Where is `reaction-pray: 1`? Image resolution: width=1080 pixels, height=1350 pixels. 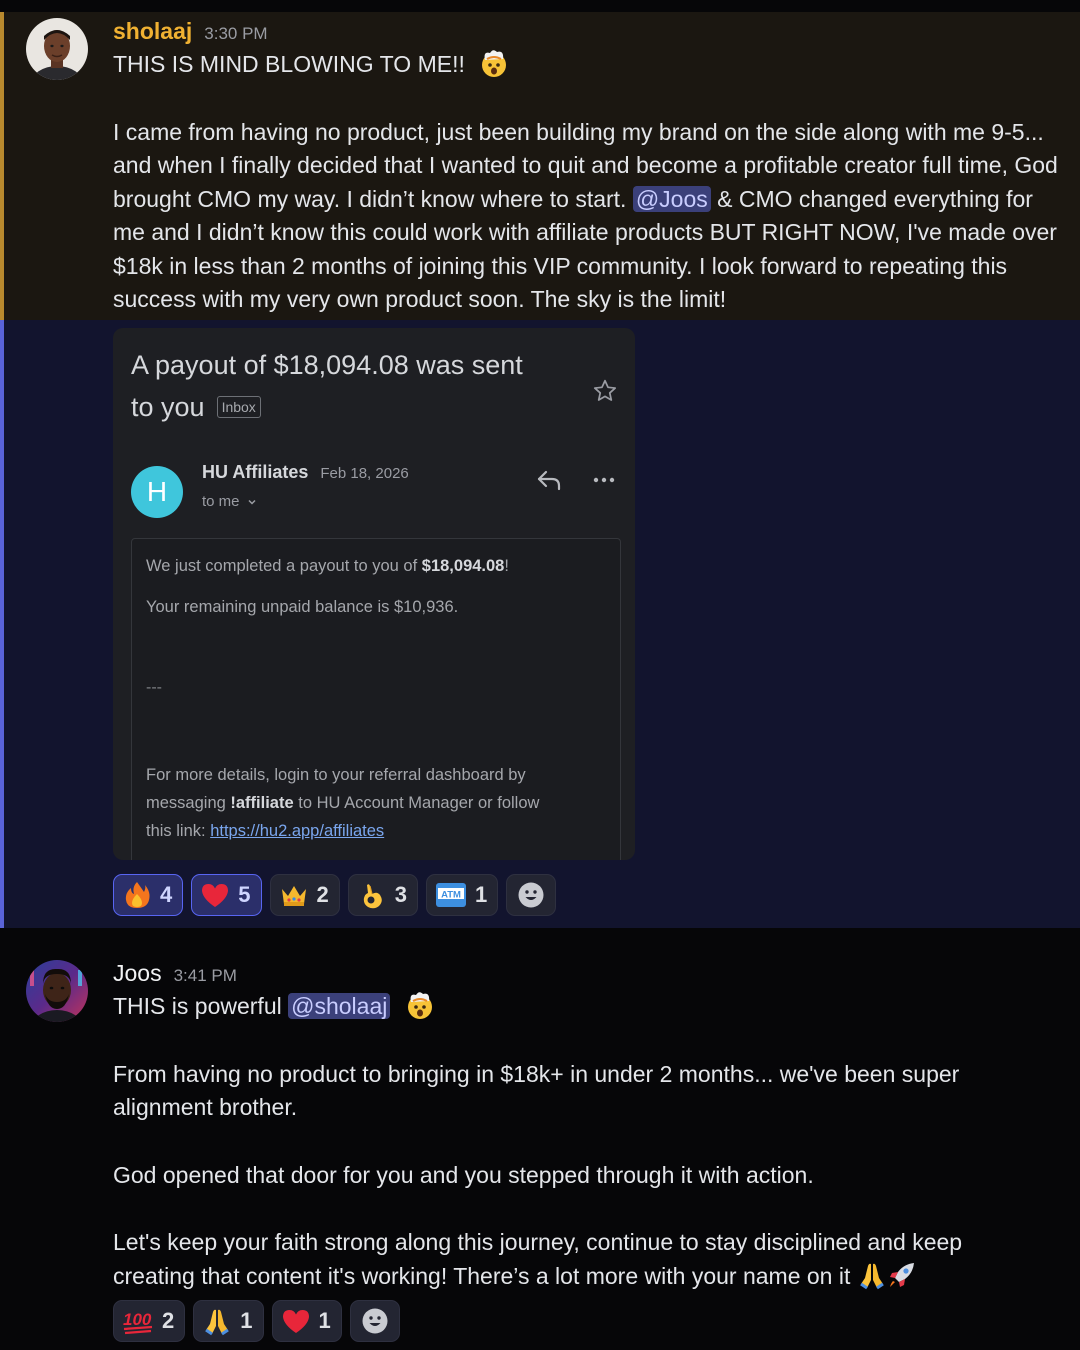 reaction-pray: 1 is located at coordinates (228, 1321).